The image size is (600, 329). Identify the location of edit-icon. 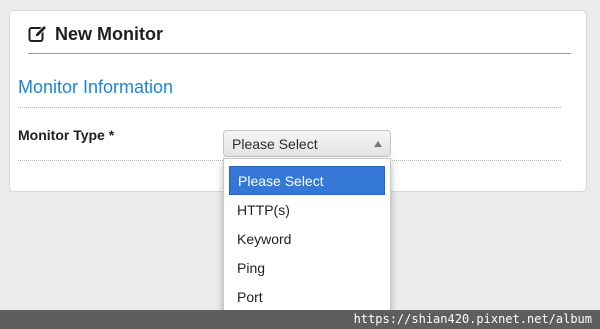
(38, 34).